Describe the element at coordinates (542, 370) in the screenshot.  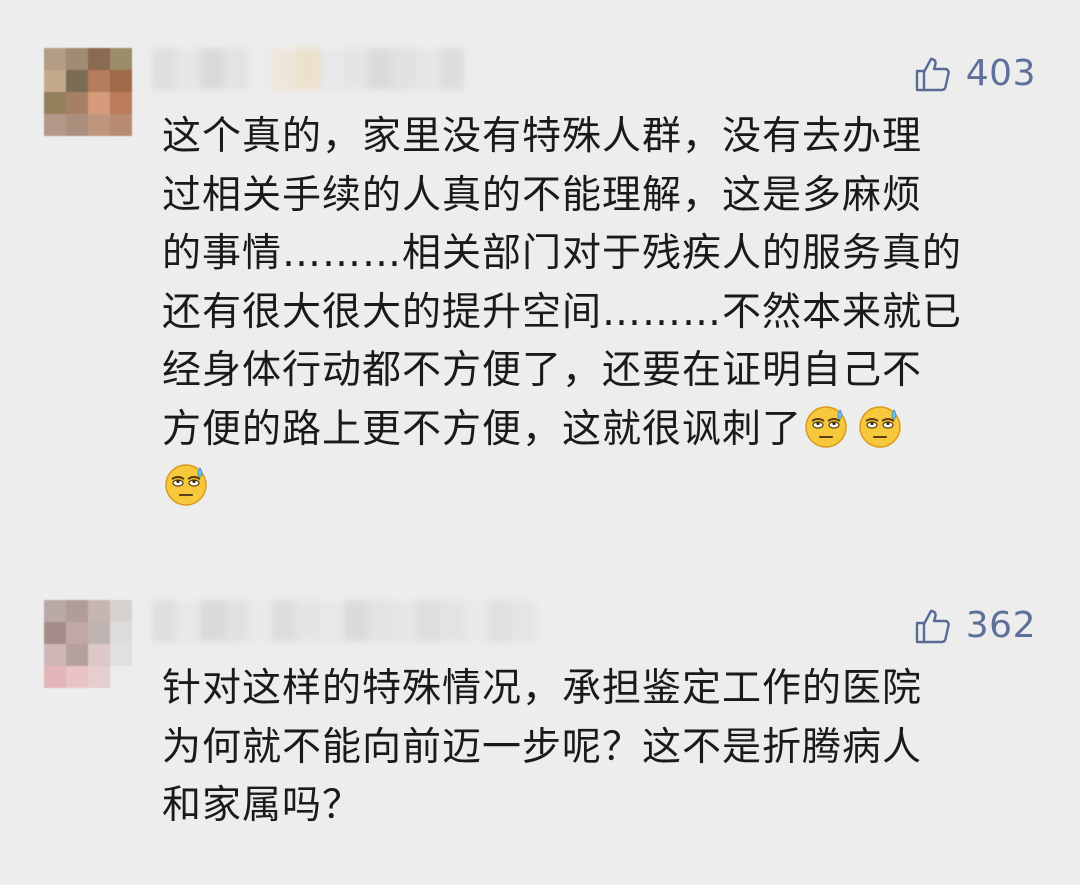
I see `comment-line: 经身体行动都不方便了，还要在证明自己不` at that location.